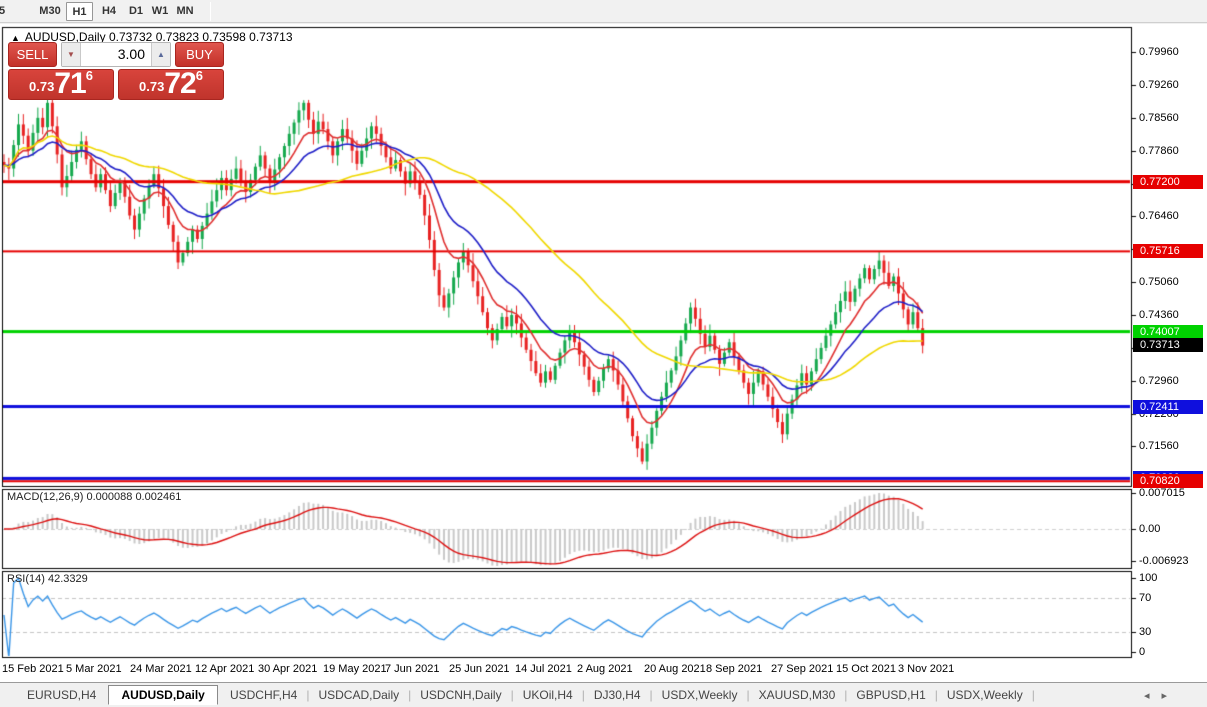  I want to click on sell-price-big: 71, so click(70, 83).